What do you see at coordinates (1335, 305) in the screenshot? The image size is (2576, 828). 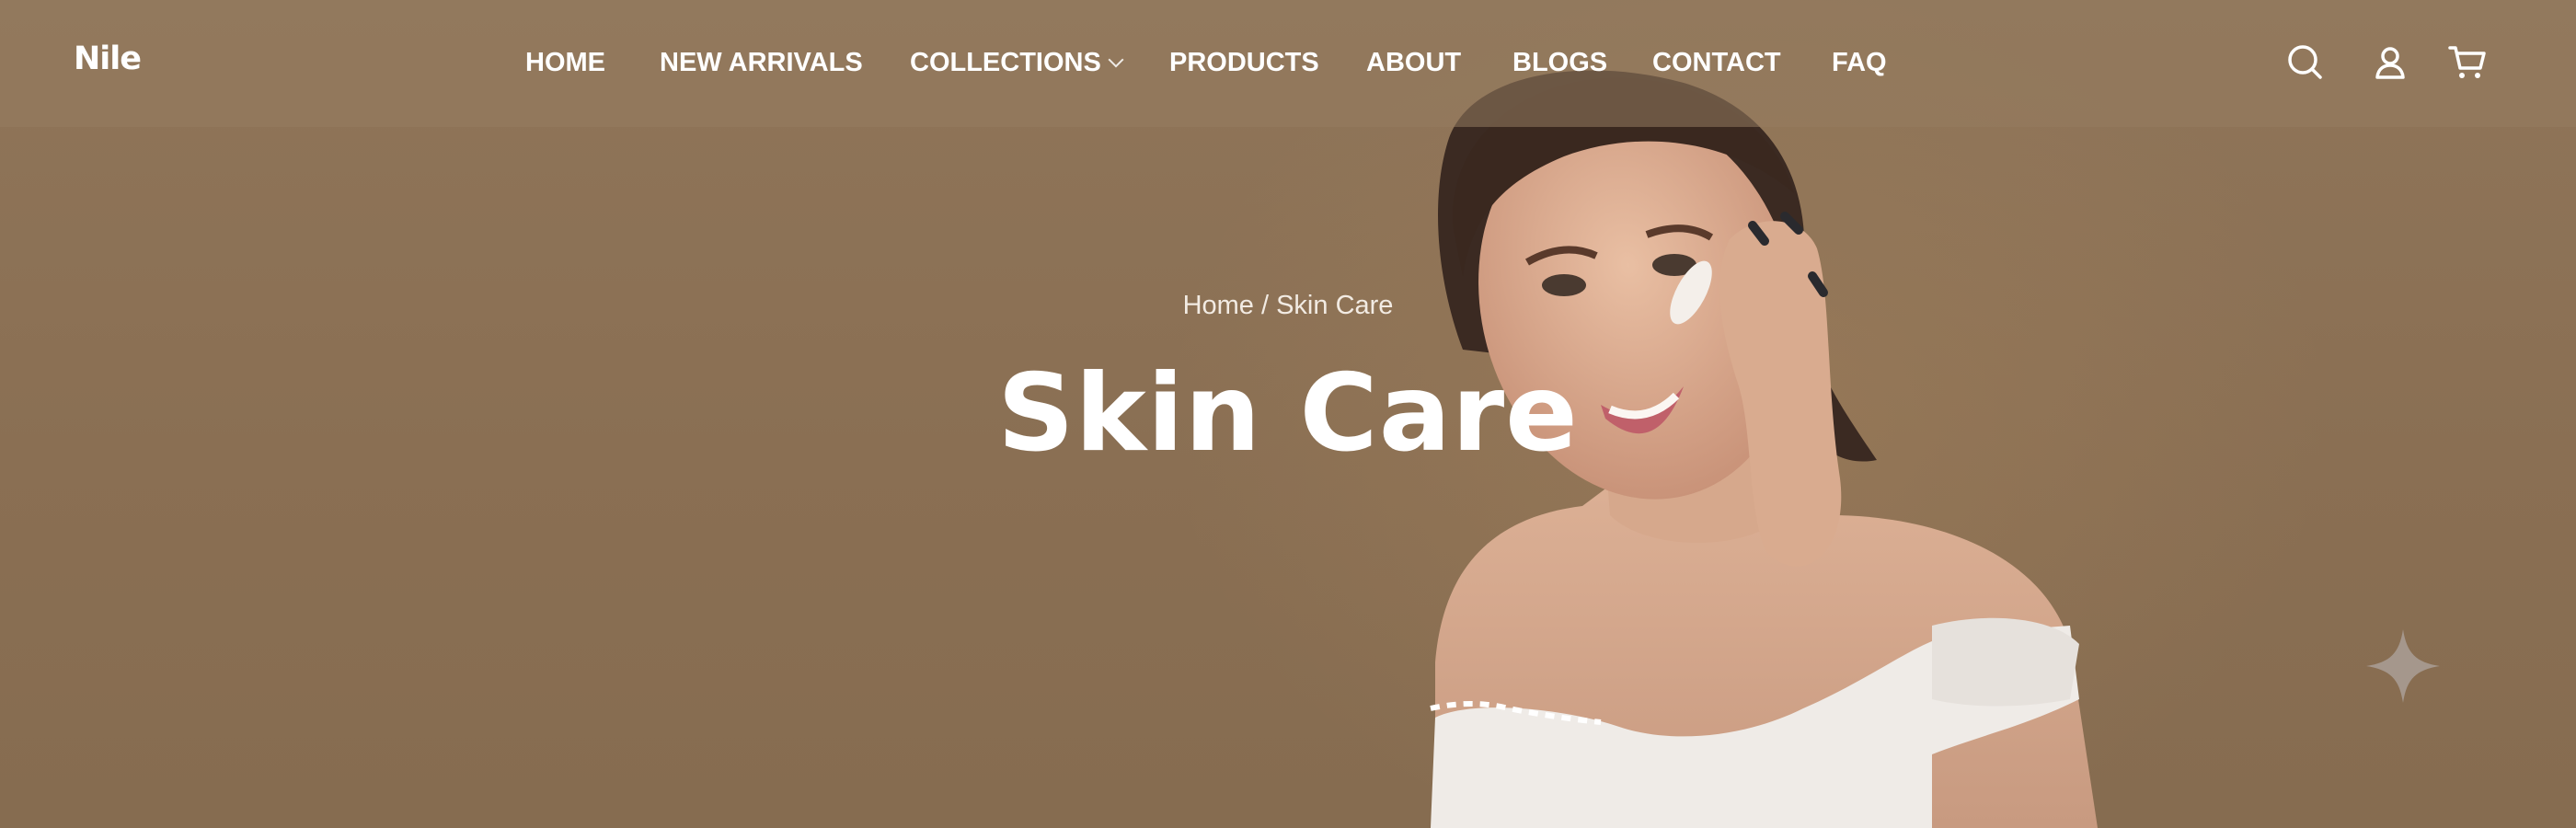 I see `breadcrumb-current: Skin Care` at bounding box center [1335, 305].